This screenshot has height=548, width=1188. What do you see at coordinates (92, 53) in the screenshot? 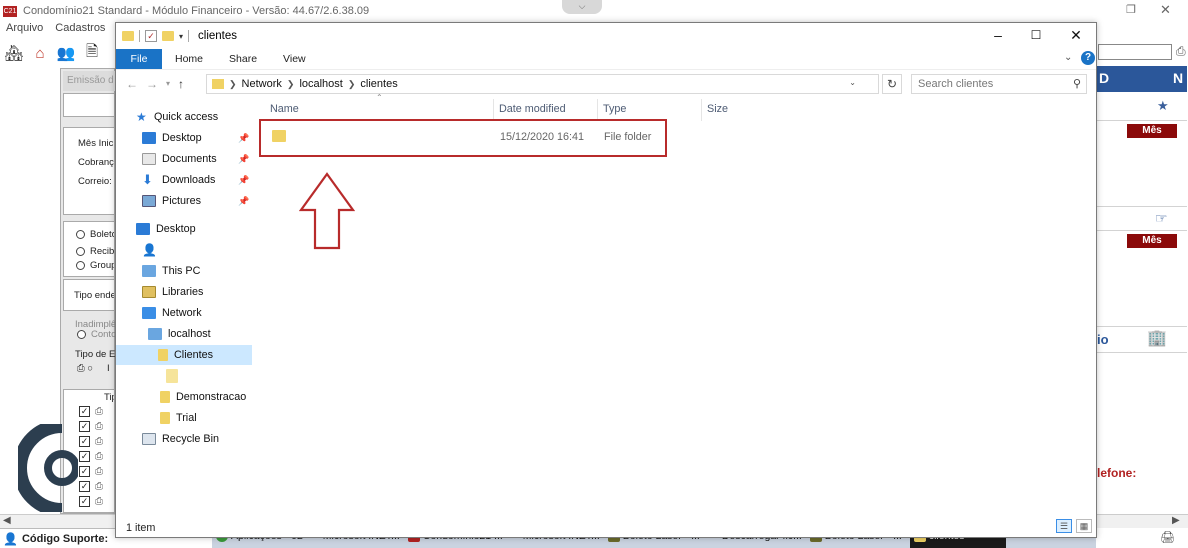
I see `document-icon: 🗎` at bounding box center [92, 53].